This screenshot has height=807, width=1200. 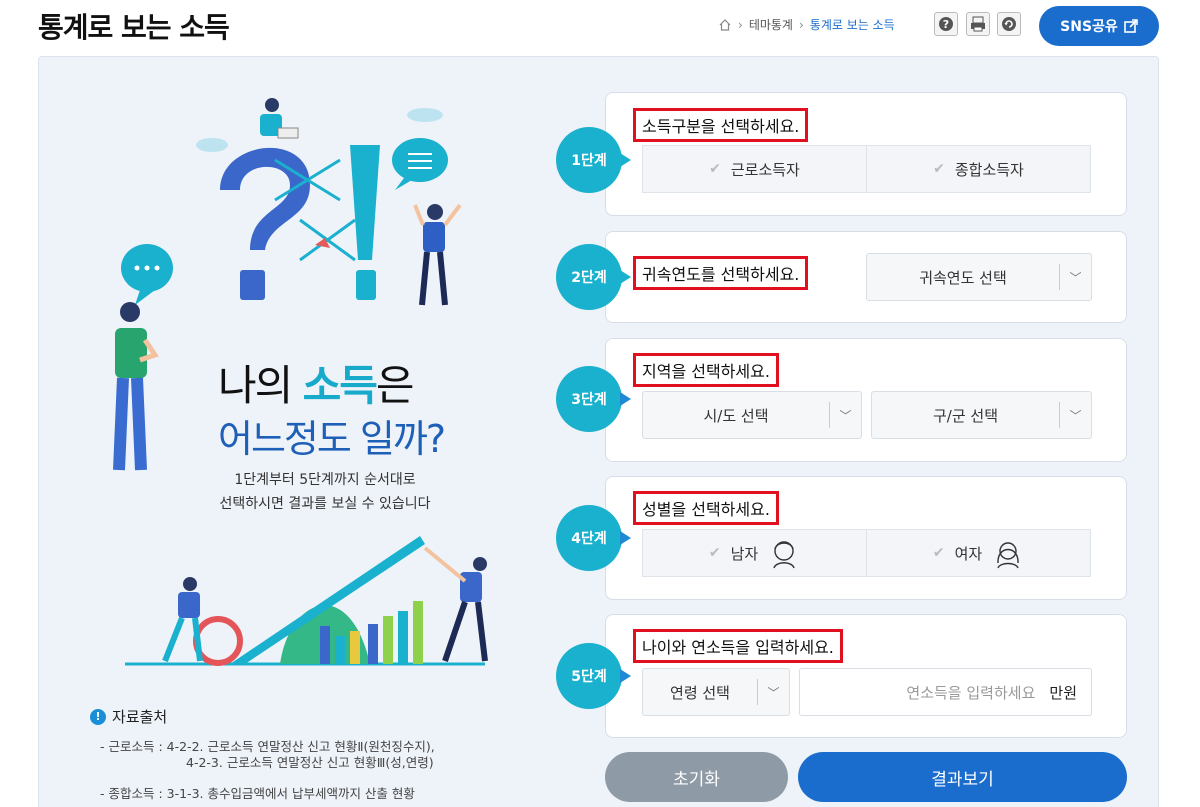 I want to click on step-4-badge: 4단계, so click(x=593, y=538).